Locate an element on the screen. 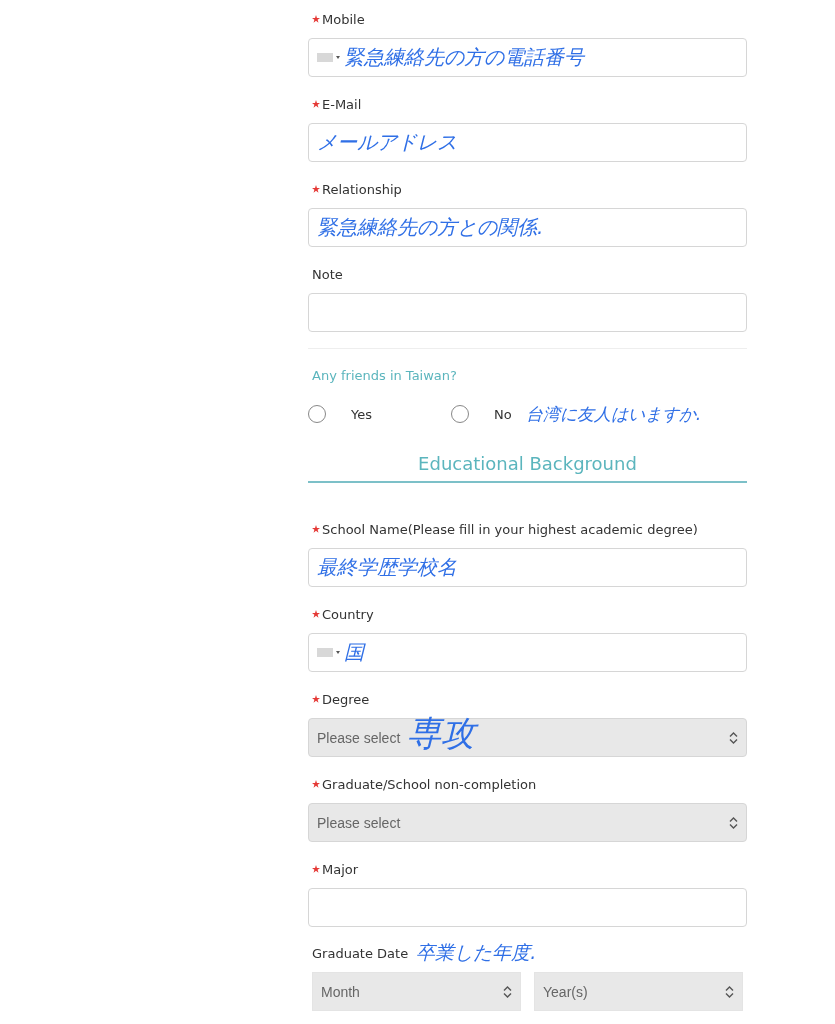  field-label: Graduate/School non-completion is located at coordinates (429, 784).